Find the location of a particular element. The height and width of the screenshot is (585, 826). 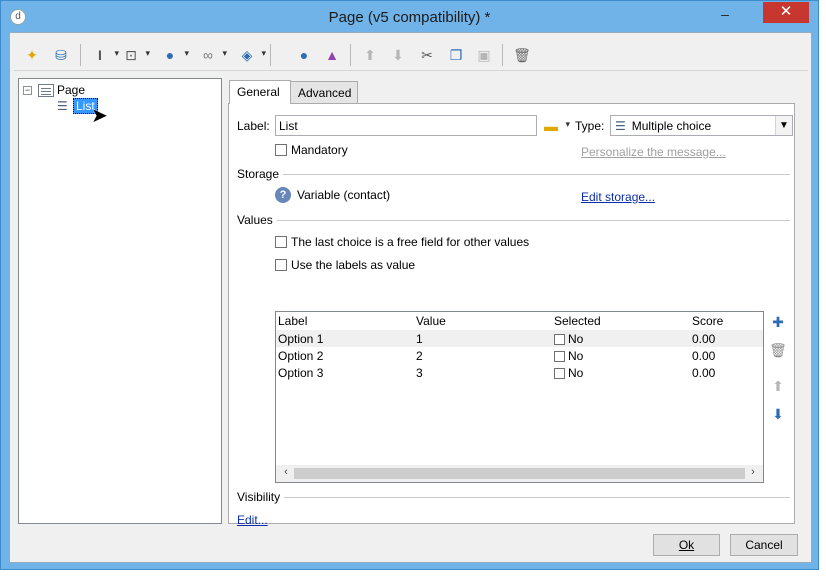

mandatory-label: Mandatory is located at coordinates (319, 150).